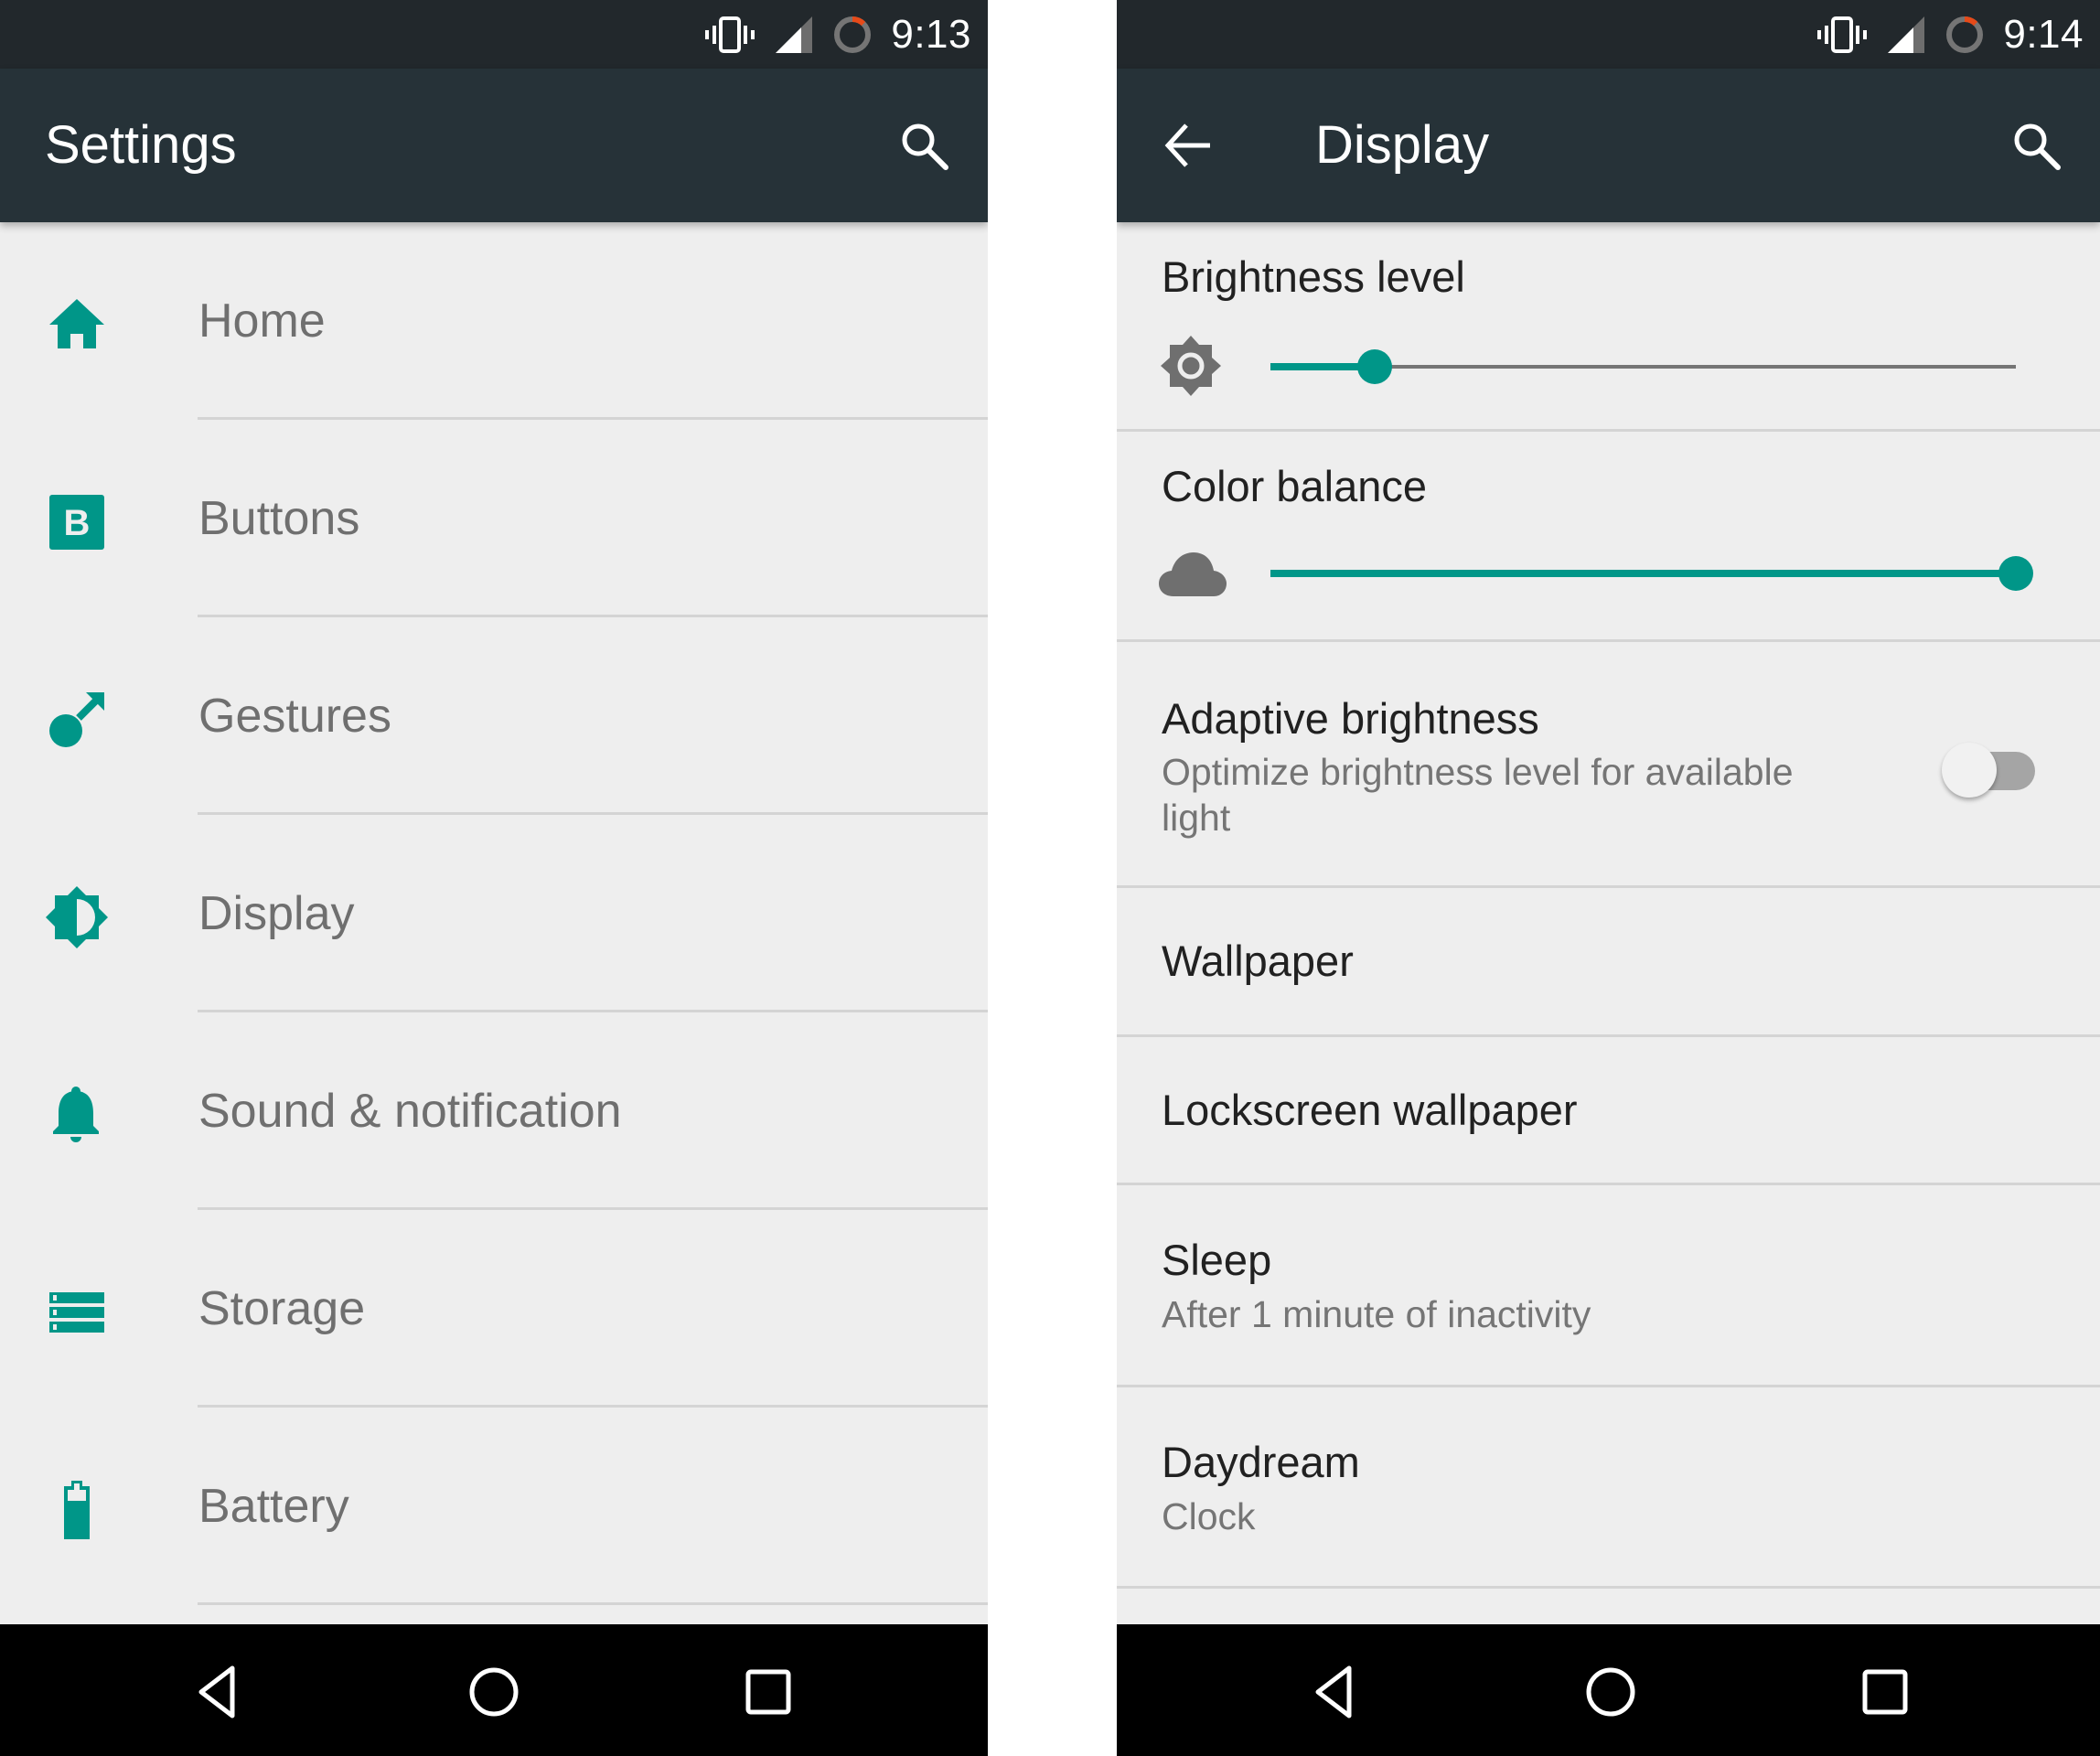 Image resolution: width=2100 pixels, height=1756 pixels. I want to click on svg-text: B, so click(77, 523).